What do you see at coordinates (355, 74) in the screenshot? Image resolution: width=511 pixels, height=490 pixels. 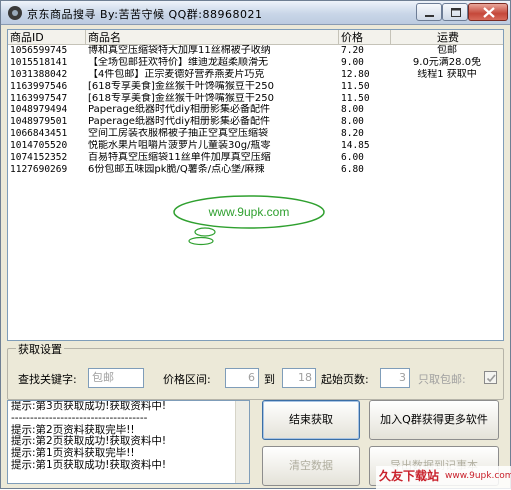 I see `cell-price: 12.80` at bounding box center [355, 74].